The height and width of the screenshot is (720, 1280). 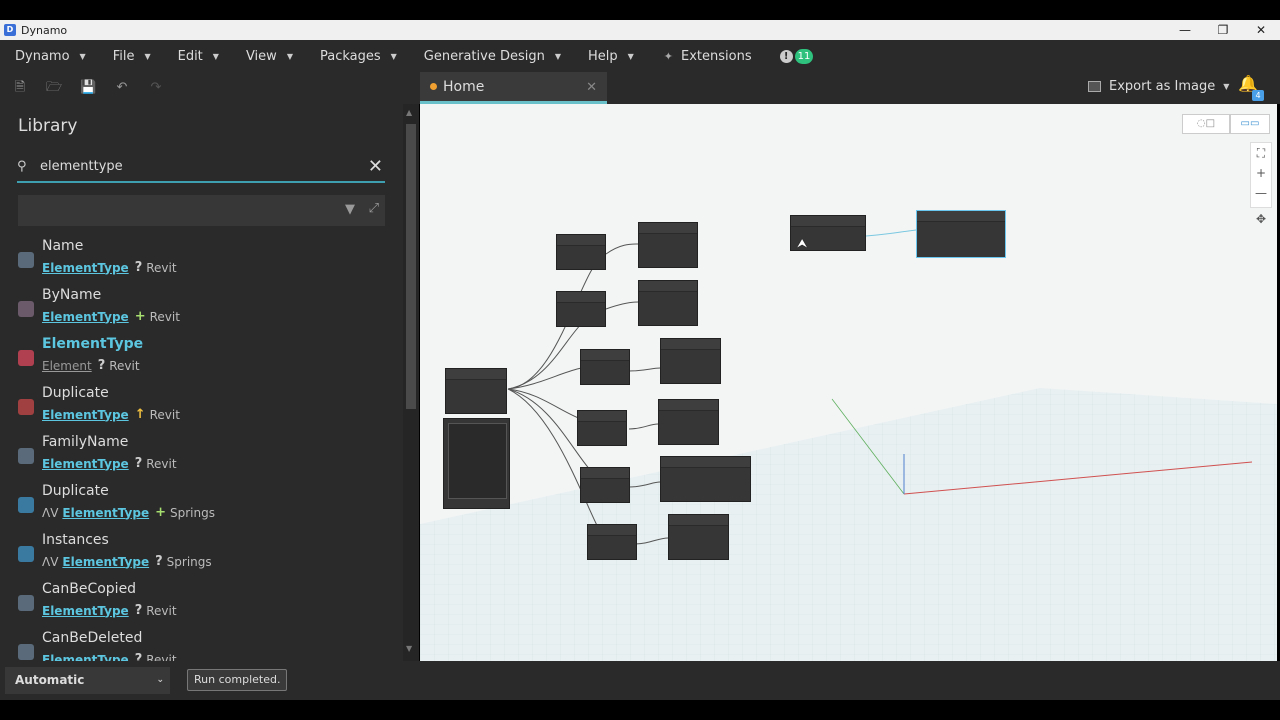 What do you see at coordinates (26, 603) in the screenshot?
I see `query-node-icon` at bounding box center [26, 603].